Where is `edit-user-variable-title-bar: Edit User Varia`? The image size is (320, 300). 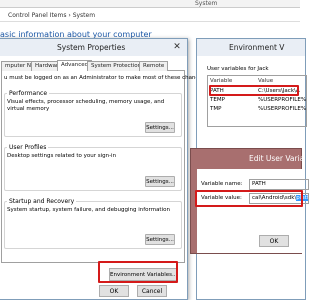
edit-user-variable-title-bar: Edit User Varia is located at coordinates (248, 157).